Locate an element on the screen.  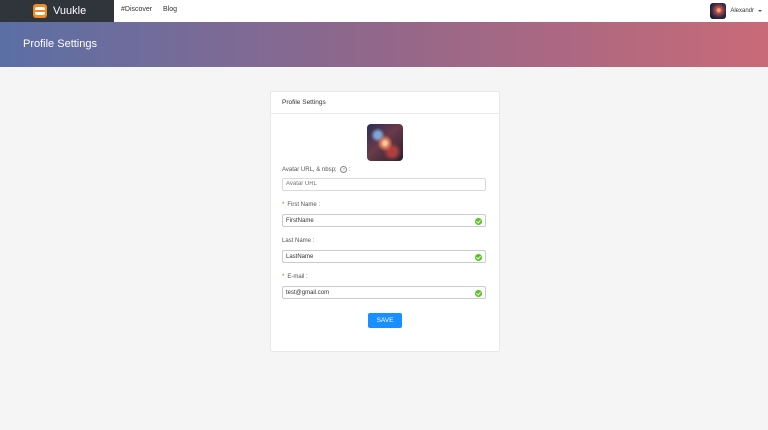
first-name-field: FirstName is located at coordinates (384, 220).